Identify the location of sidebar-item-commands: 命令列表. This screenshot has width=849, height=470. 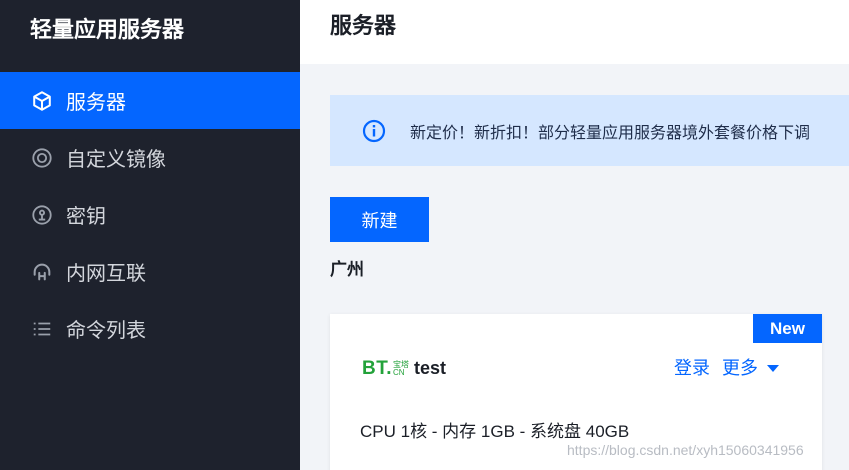
(150, 328).